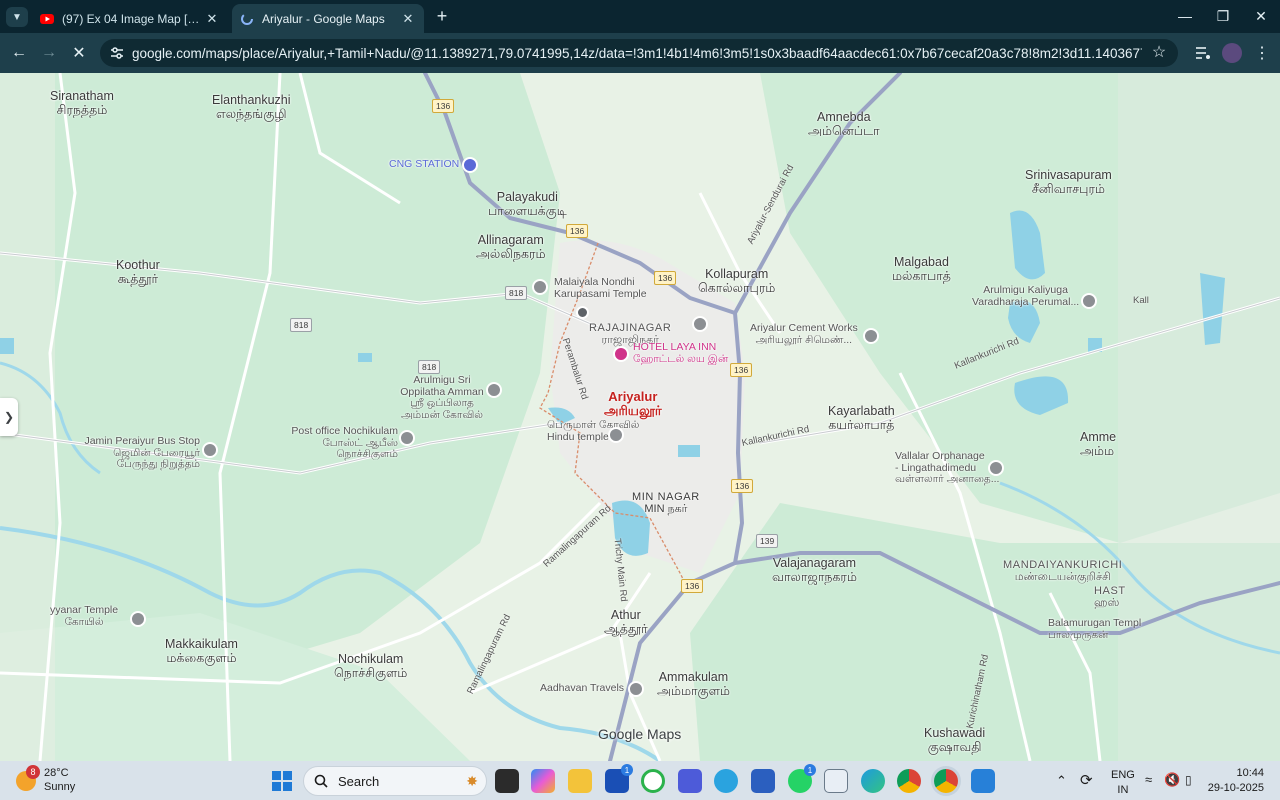 The width and height of the screenshot is (1280, 800). Describe the element at coordinates (996, 468) in the screenshot. I see `orphanage-pin-icon` at that location.